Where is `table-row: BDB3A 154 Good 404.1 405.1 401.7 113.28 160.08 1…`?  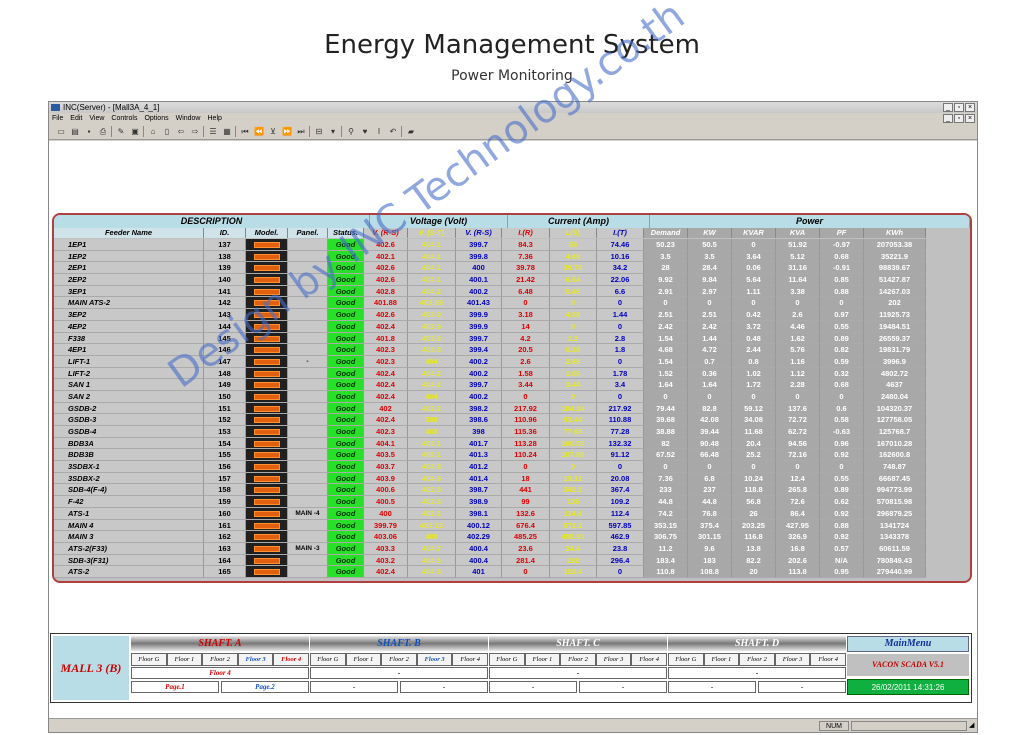 table-row: BDB3A 154 Good 404.1 405.1 401.7 113.28 160.08 1… is located at coordinates (512, 443).